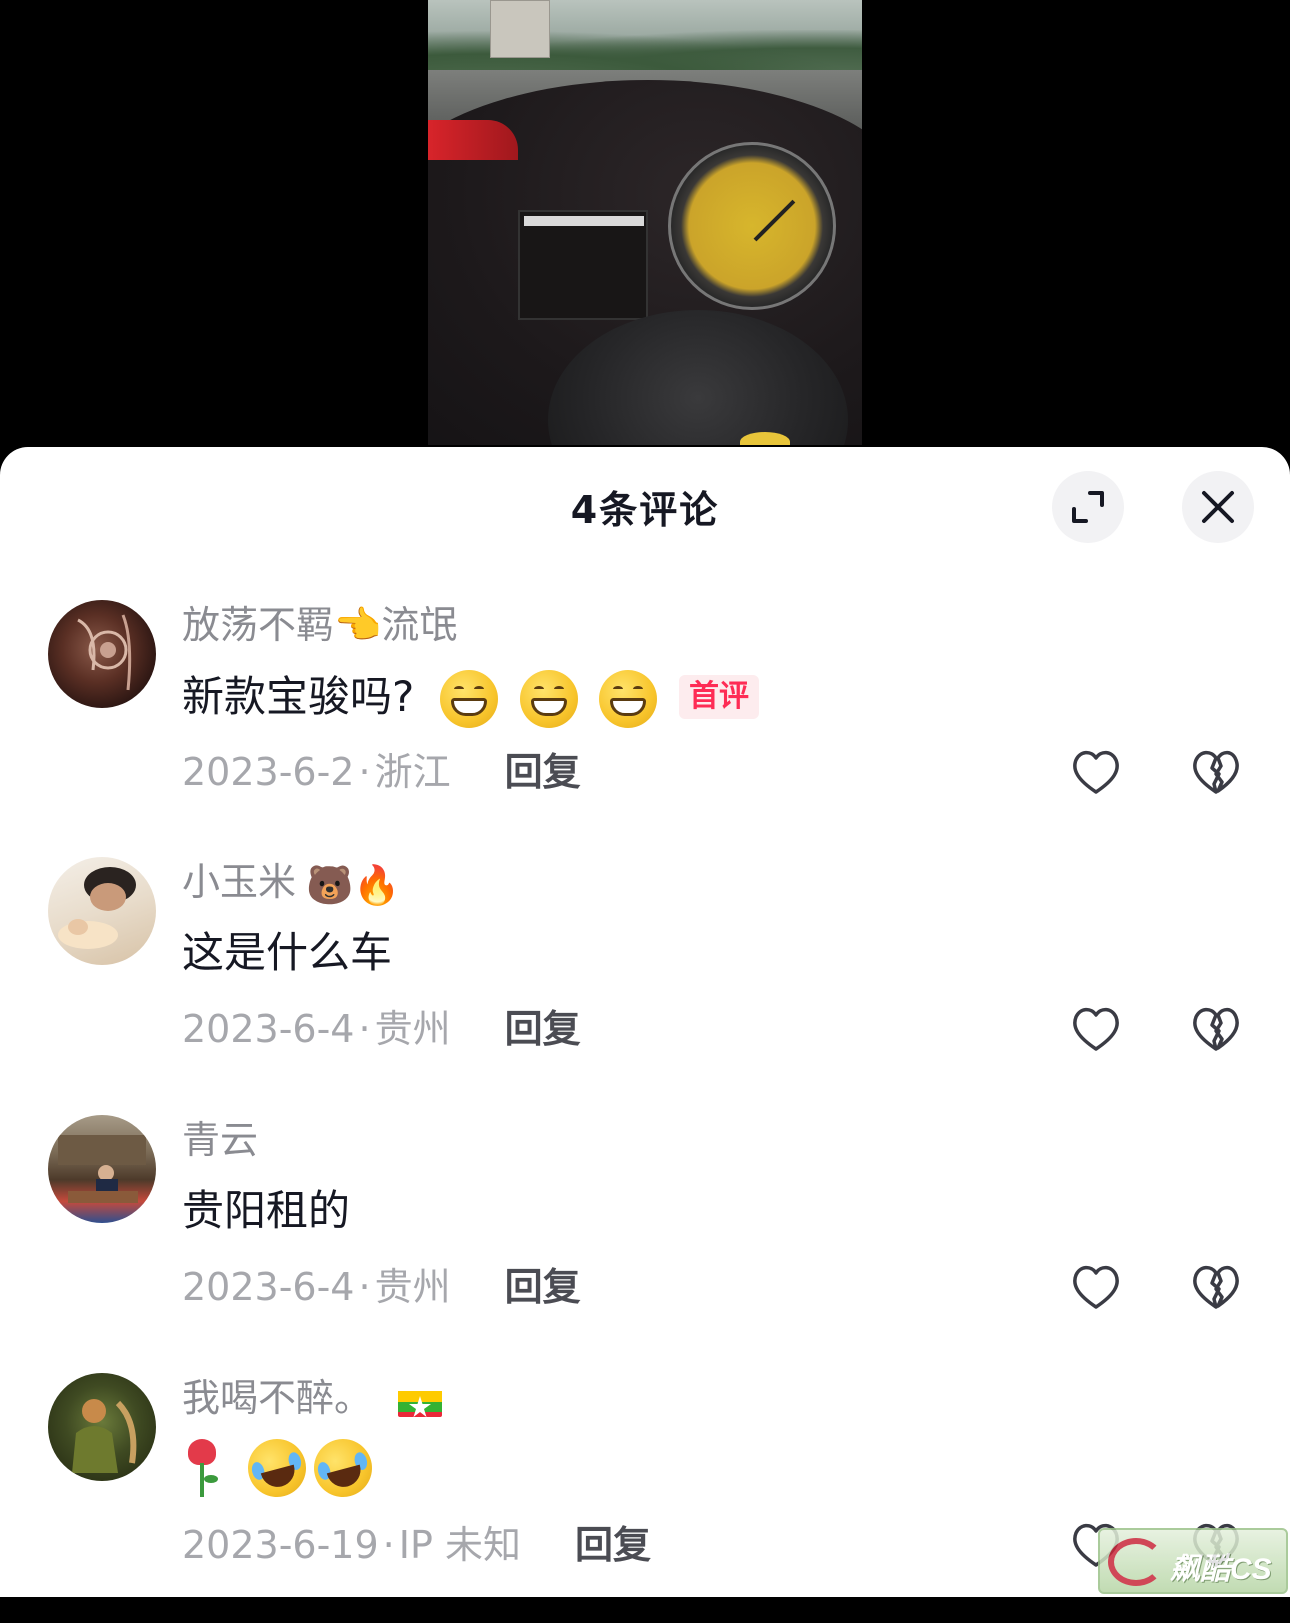  What do you see at coordinates (319, 625) in the screenshot?
I see `comment-username: 放荡不羁👈流氓` at bounding box center [319, 625].